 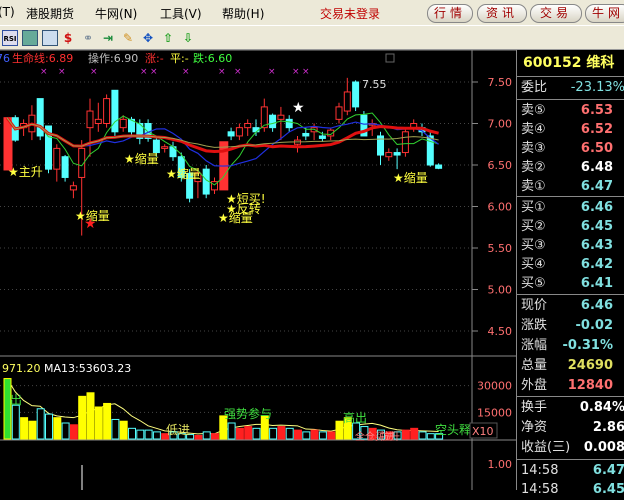 I want to click on row-value: 2.86, so click(x=608, y=427).